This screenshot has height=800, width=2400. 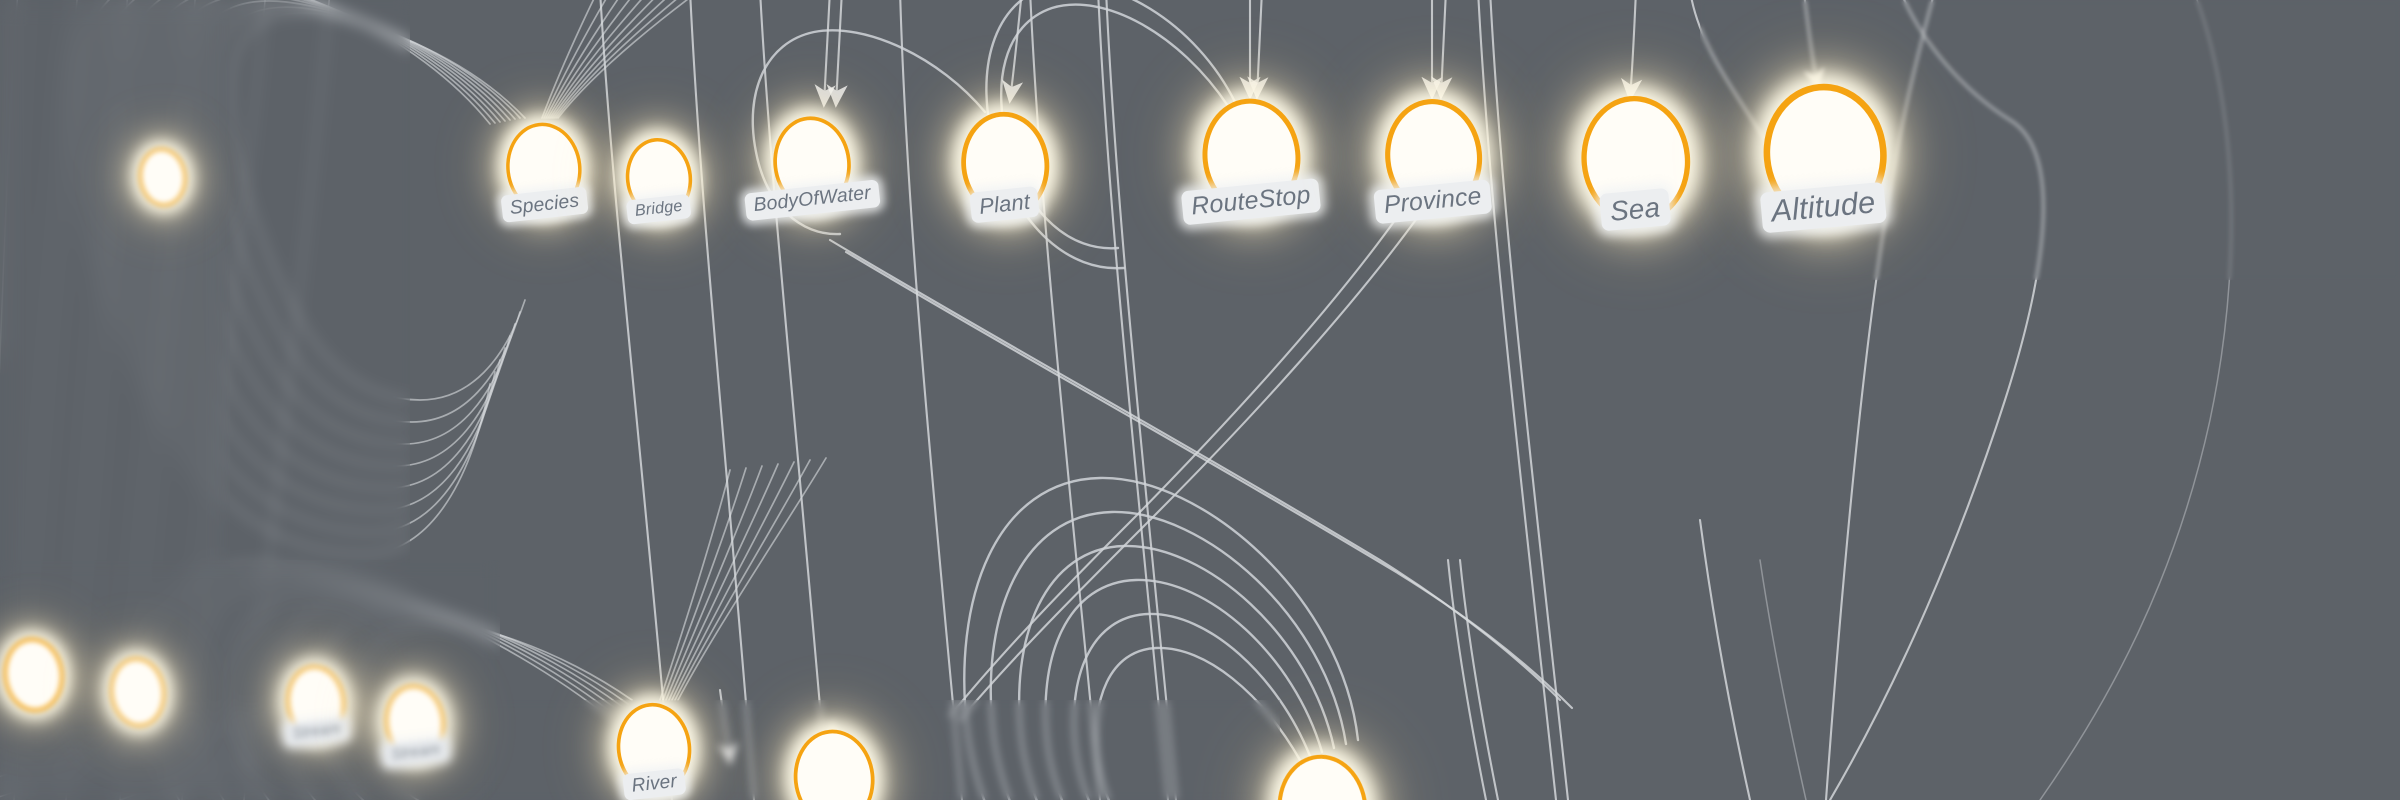 I want to click on graph-node: Bridge, so click(x=659, y=179).